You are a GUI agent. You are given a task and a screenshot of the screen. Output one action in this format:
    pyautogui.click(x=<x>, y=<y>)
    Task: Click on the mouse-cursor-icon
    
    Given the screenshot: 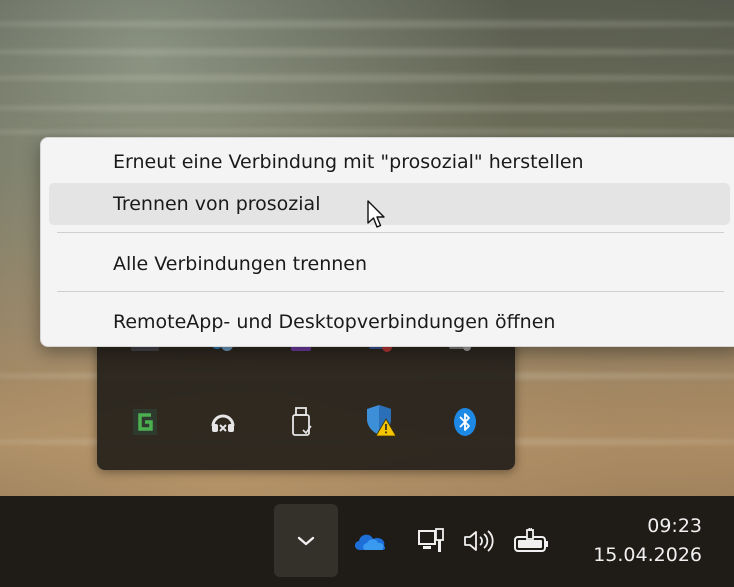 What is the action you would take?
    pyautogui.click(x=378, y=218)
    